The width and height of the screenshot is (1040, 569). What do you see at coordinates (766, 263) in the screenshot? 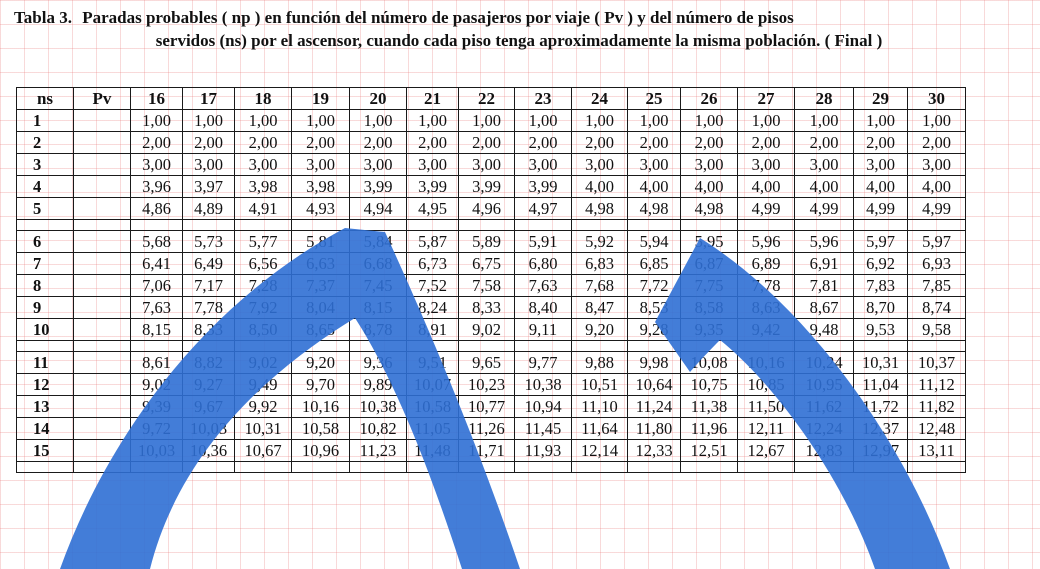
I see `table-cell: 6,89` at bounding box center [766, 263].